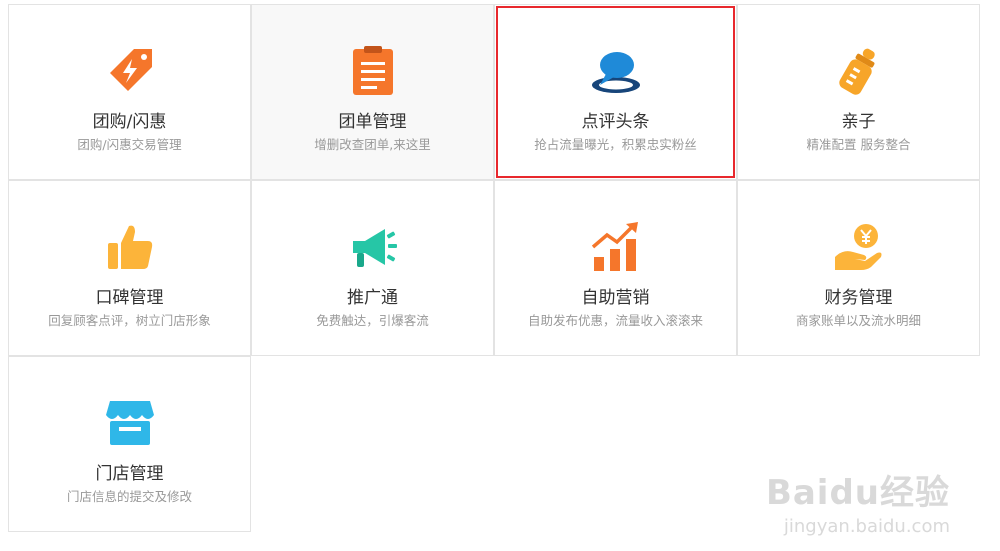 The height and width of the screenshot is (551, 1000). I want to click on tile-description: 回复顾客点评，树立门店形象, so click(129, 320).